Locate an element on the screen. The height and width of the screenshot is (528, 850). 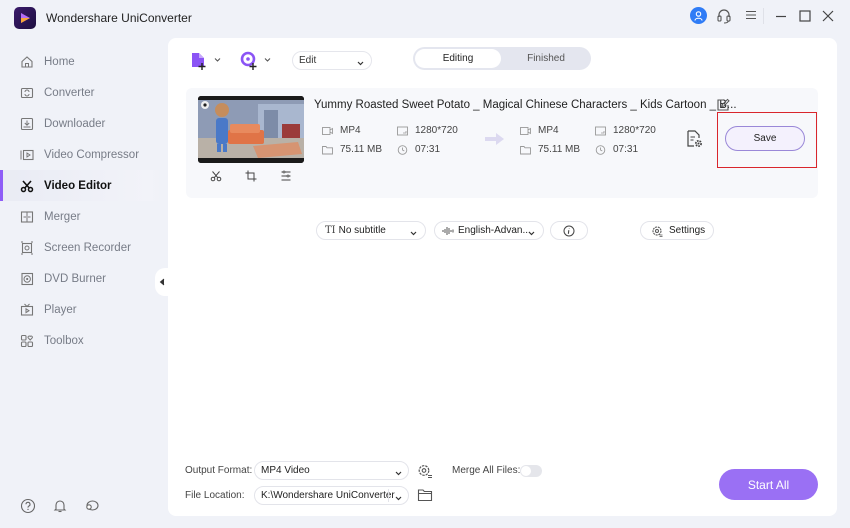
sidebar-item-label: Home is located at coordinates (59, 61).